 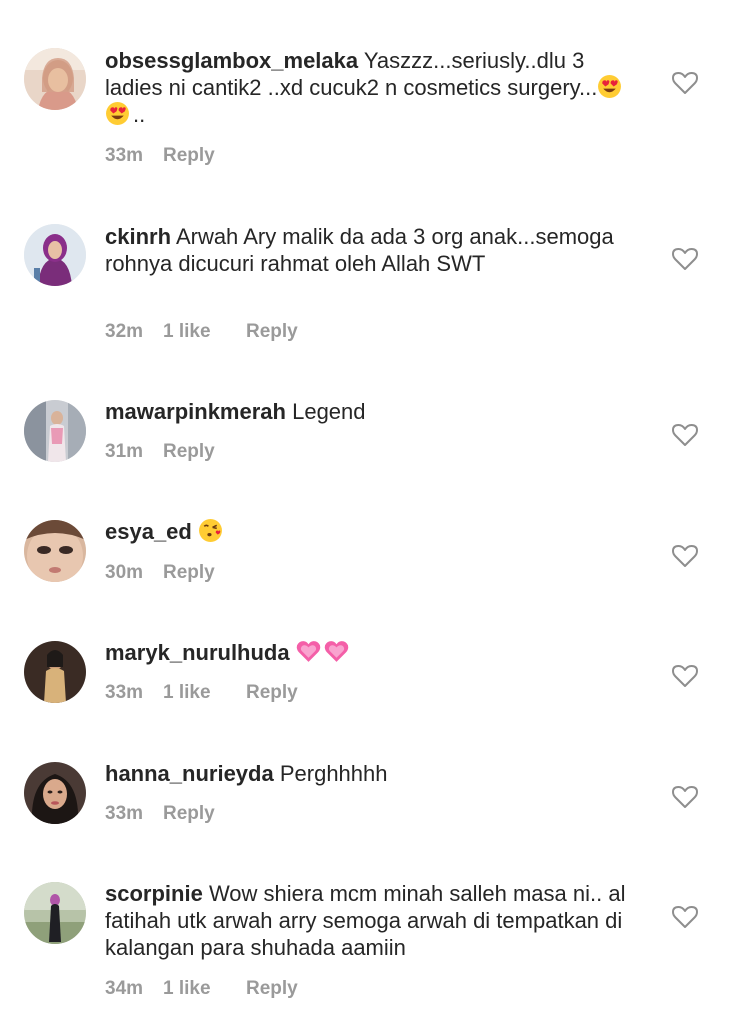 I want to click on comment-meta: 30m Reply, so click(x=160, y=573).